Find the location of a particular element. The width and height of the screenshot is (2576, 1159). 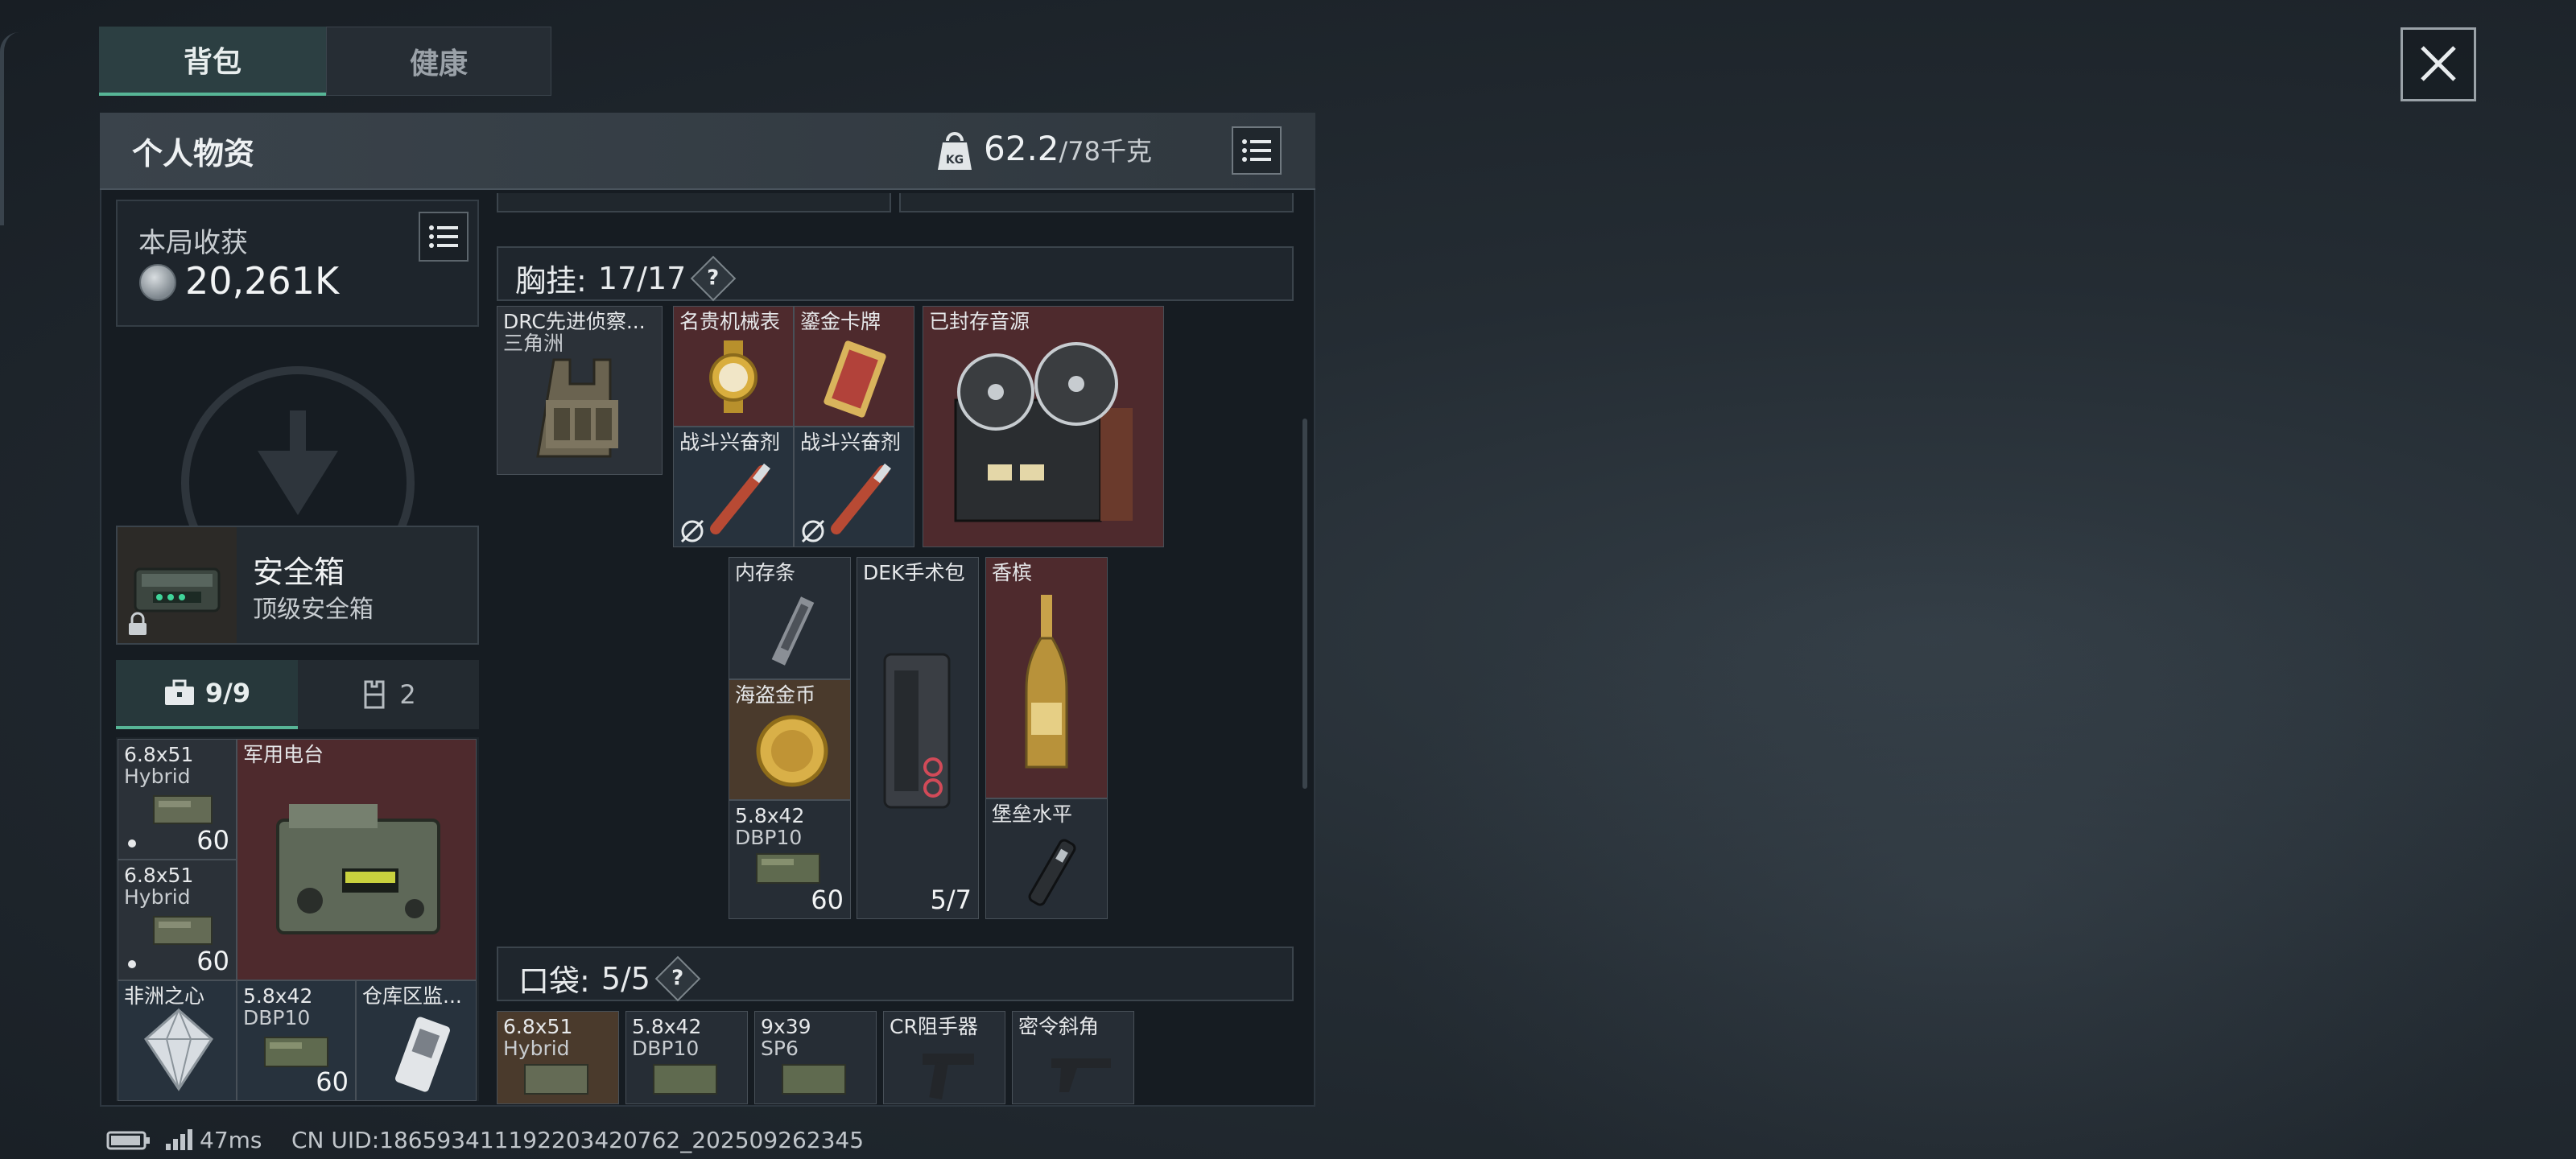

weight-current: 62.2 is located at coordinates (1021, 148).